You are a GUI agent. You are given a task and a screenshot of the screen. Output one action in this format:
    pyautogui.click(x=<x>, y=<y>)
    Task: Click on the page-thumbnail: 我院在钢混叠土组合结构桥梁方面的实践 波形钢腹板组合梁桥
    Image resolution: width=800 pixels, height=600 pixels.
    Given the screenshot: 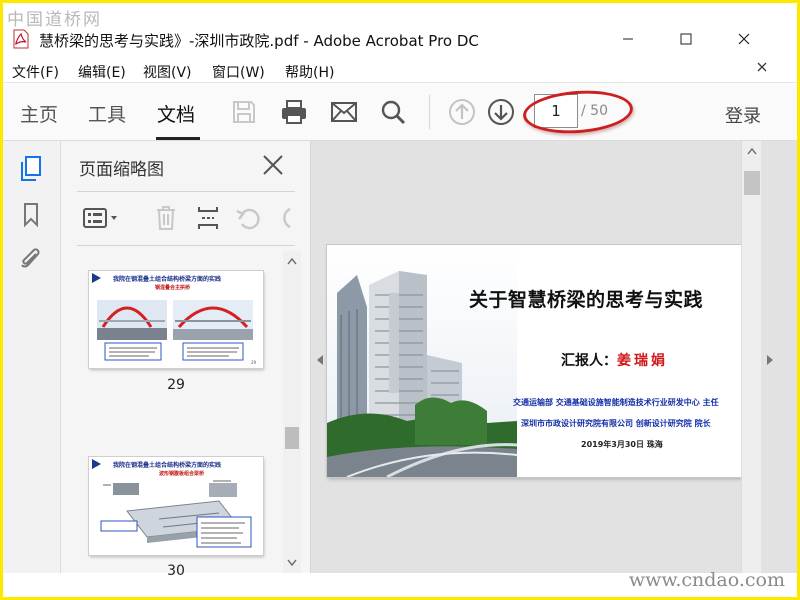 What is the action you would take?
    pyautogui.click(x=176, y=506)
    